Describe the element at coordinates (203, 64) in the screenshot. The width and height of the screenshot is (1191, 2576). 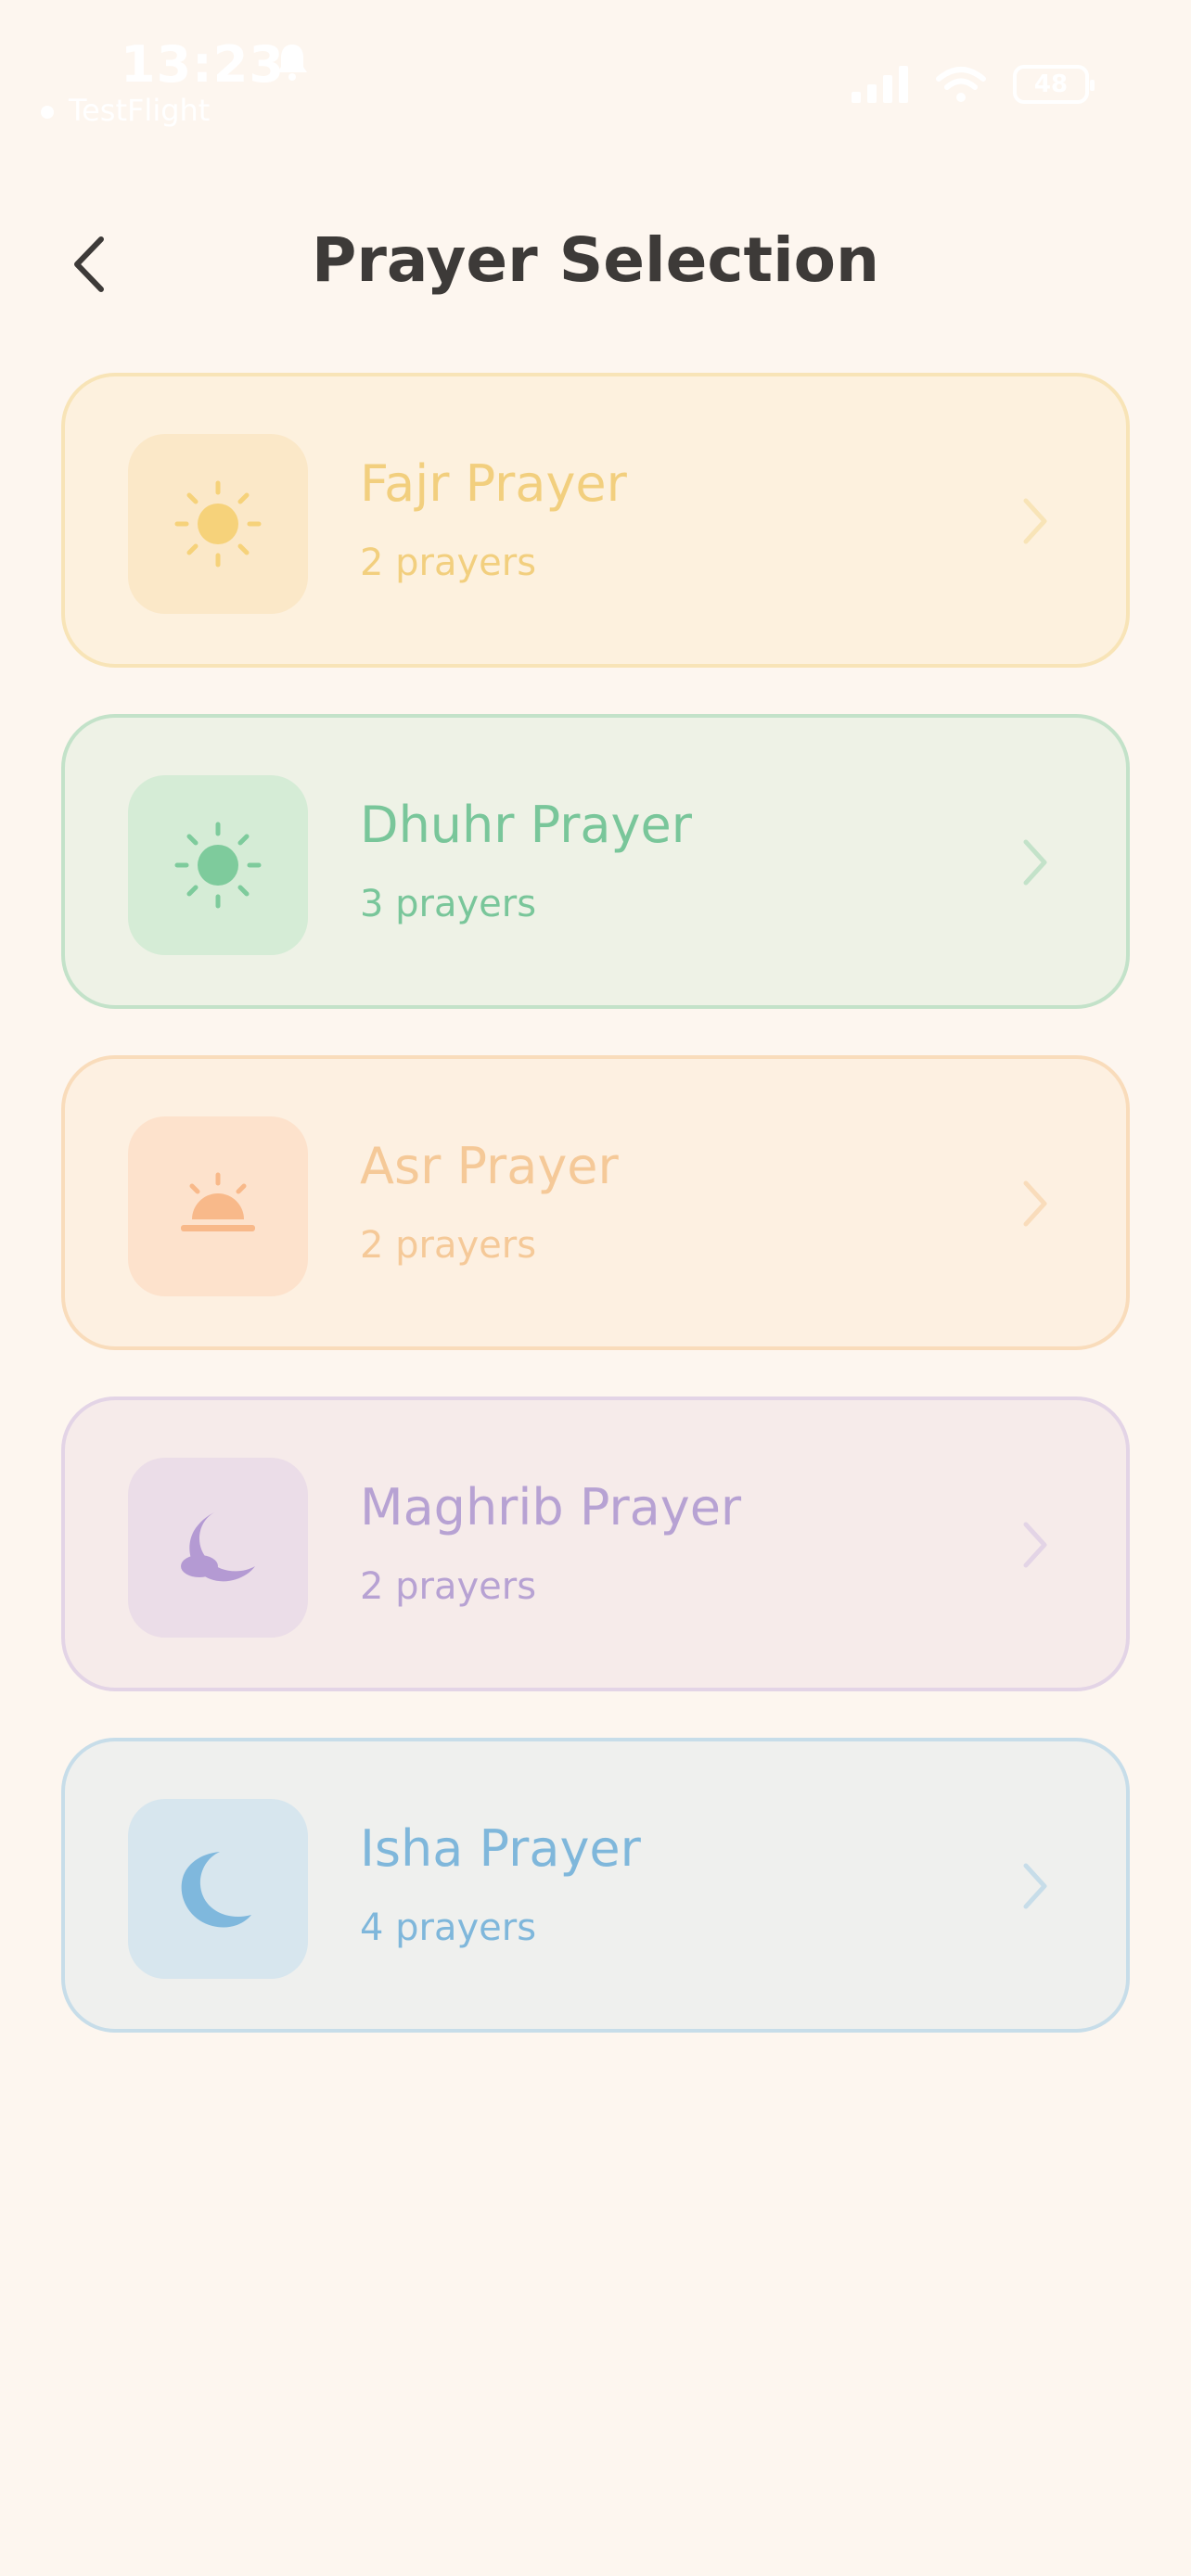
I see `status-time: 13:23` at that location.